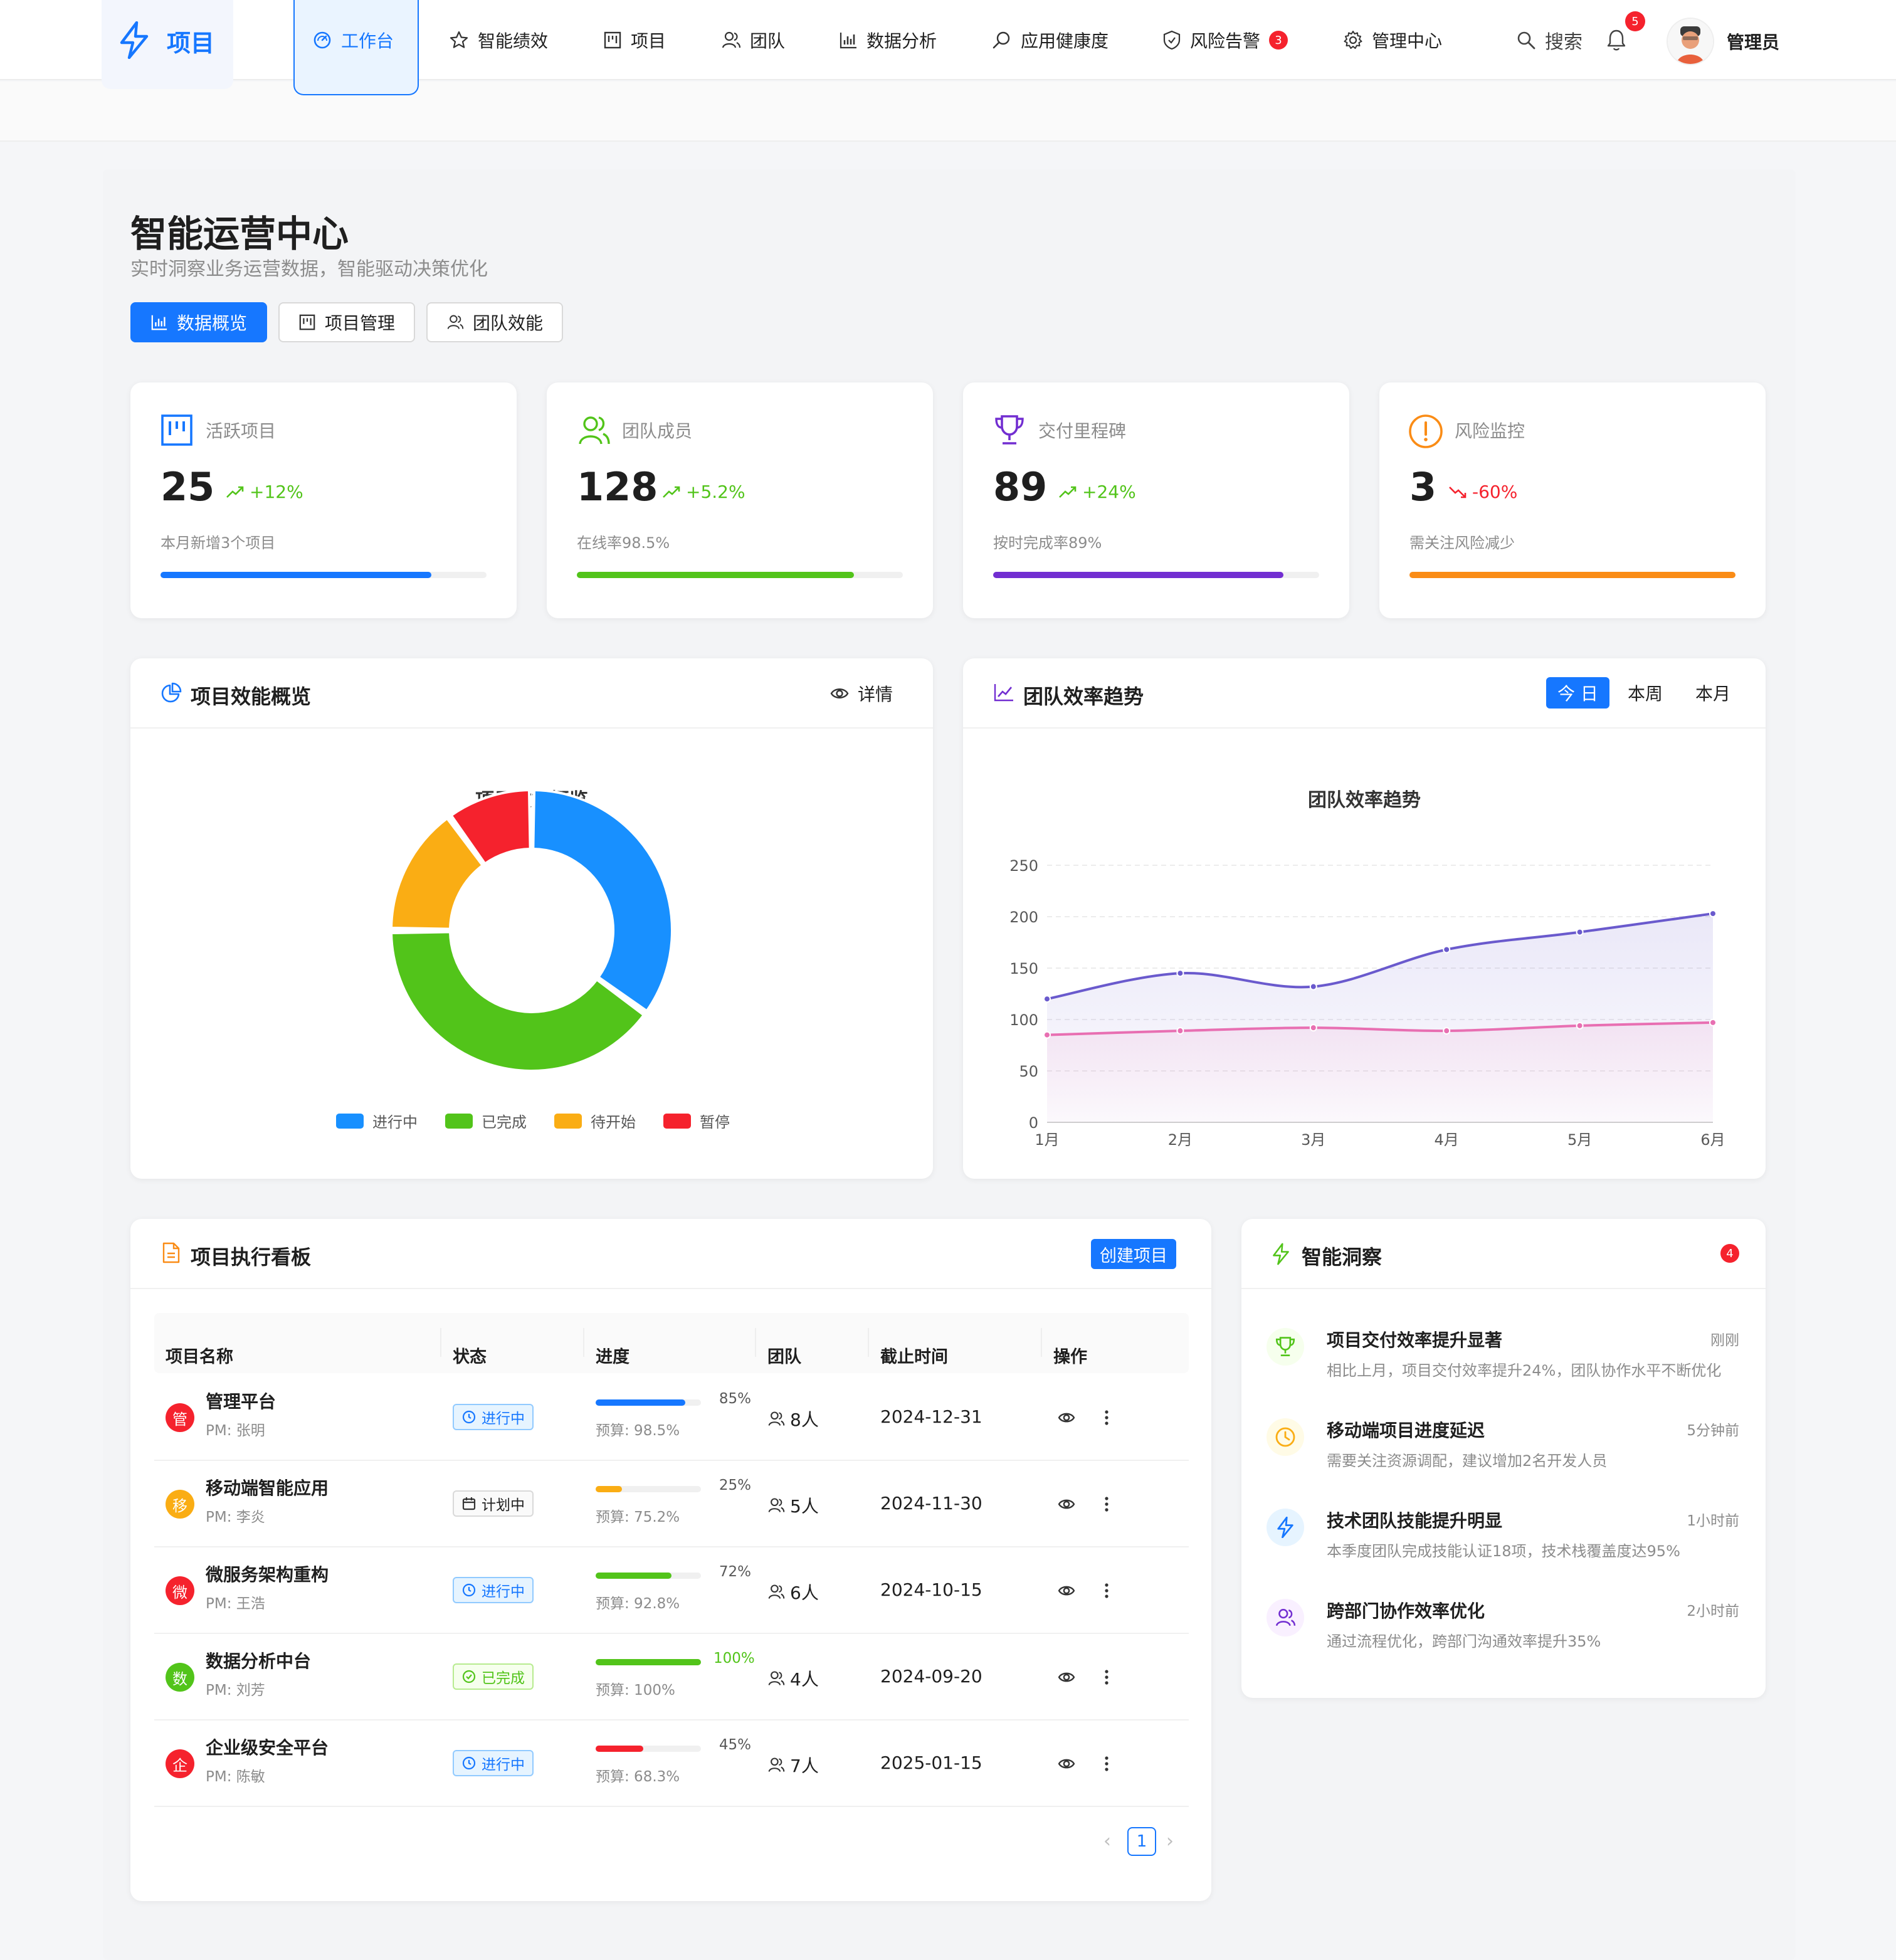 The image size is (1896, 1960). What do you see at coordinates (634, 40) in the screenshot?
I see `nav-item-project: 项目` at bounding box center [634, 40].